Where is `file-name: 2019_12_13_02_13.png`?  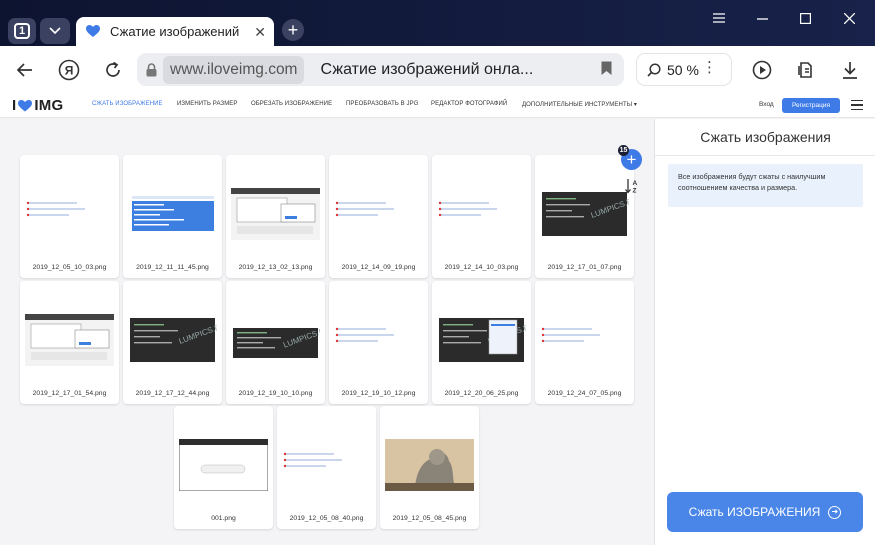
file-name: 2019_12_13_02_13.png is located at coordinates (275, 267).